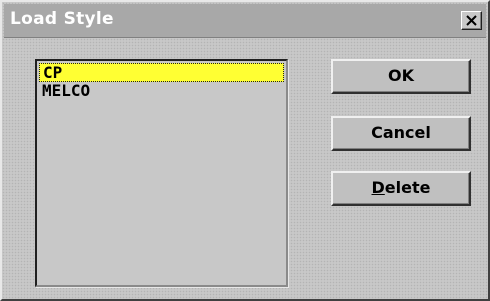  I want to click on cancel-button-label: Cancel, so click(401, 132).